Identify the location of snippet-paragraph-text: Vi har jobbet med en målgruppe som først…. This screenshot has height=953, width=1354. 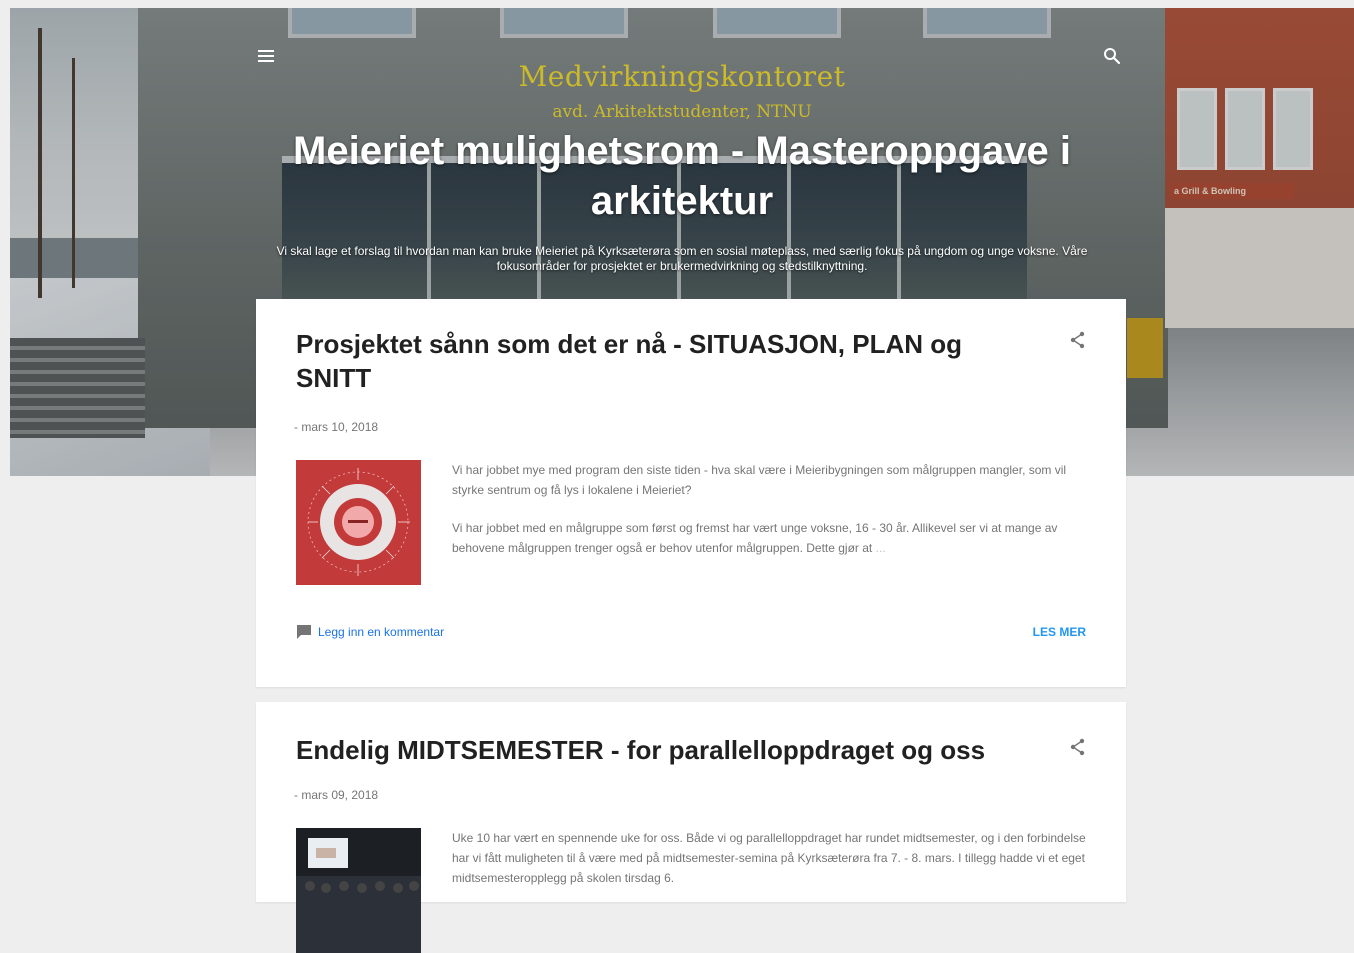
(755, 538).